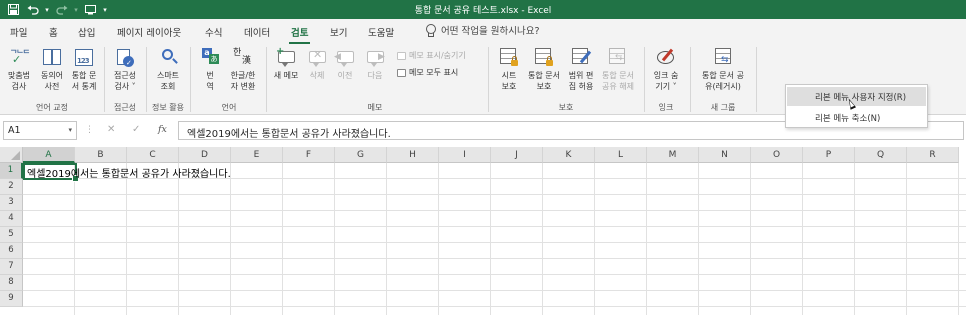 This screenshot has width=966, height=315. I want to click on previous-comment-icon: ◀, so click(345, 58).